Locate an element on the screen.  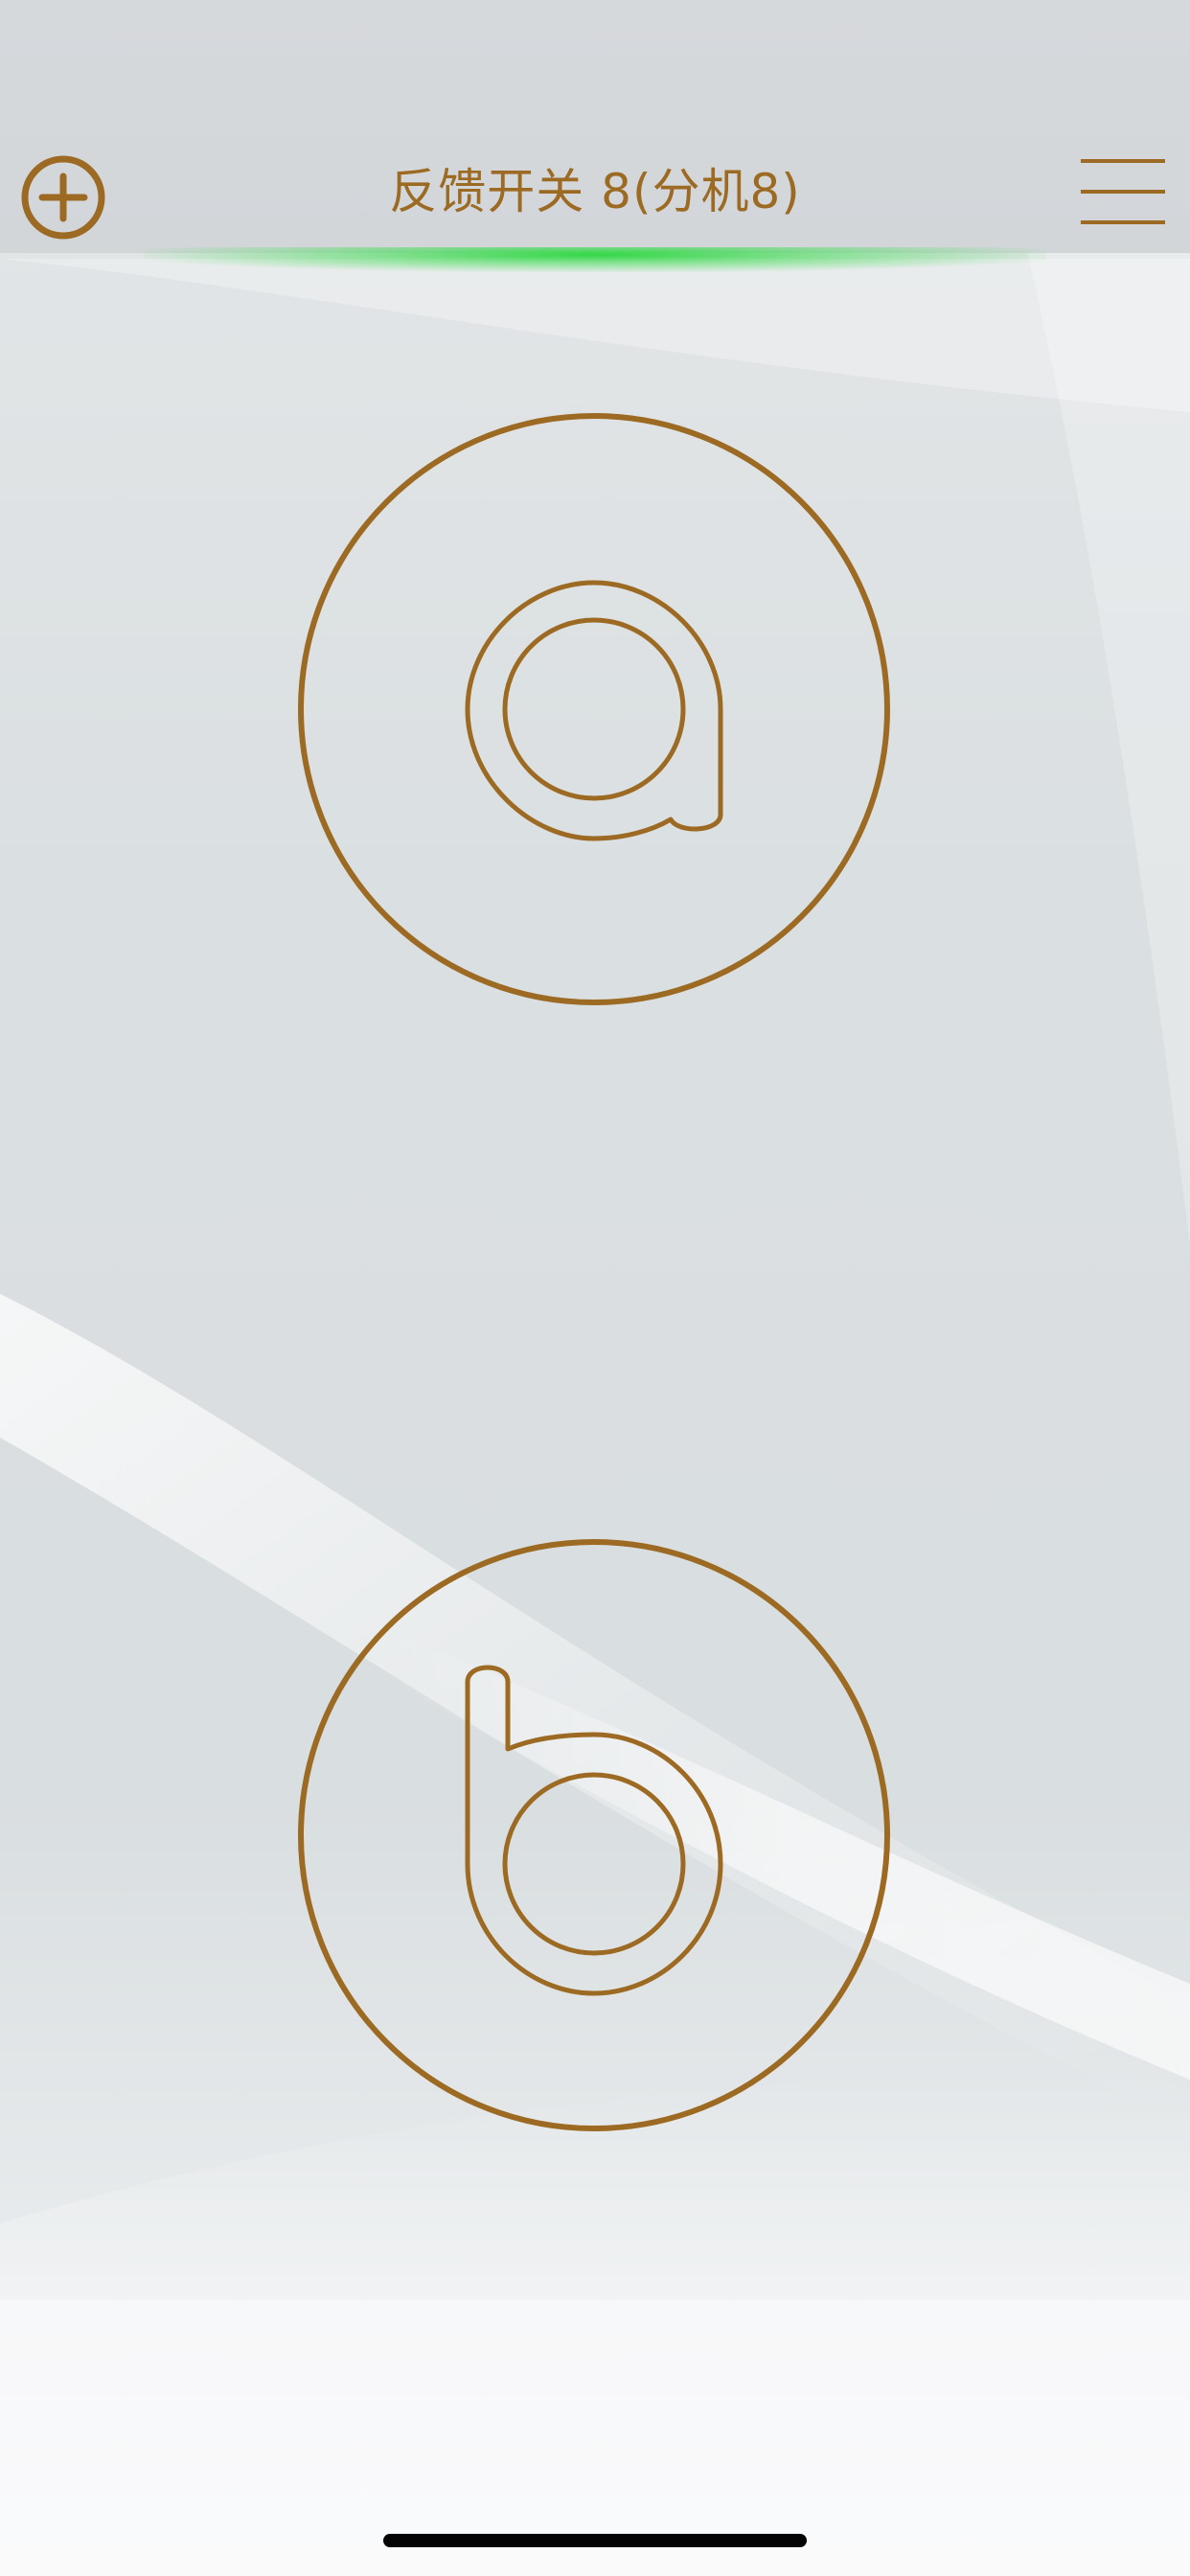
hamburger-menu-icon is located at coordinates (1123, 191).